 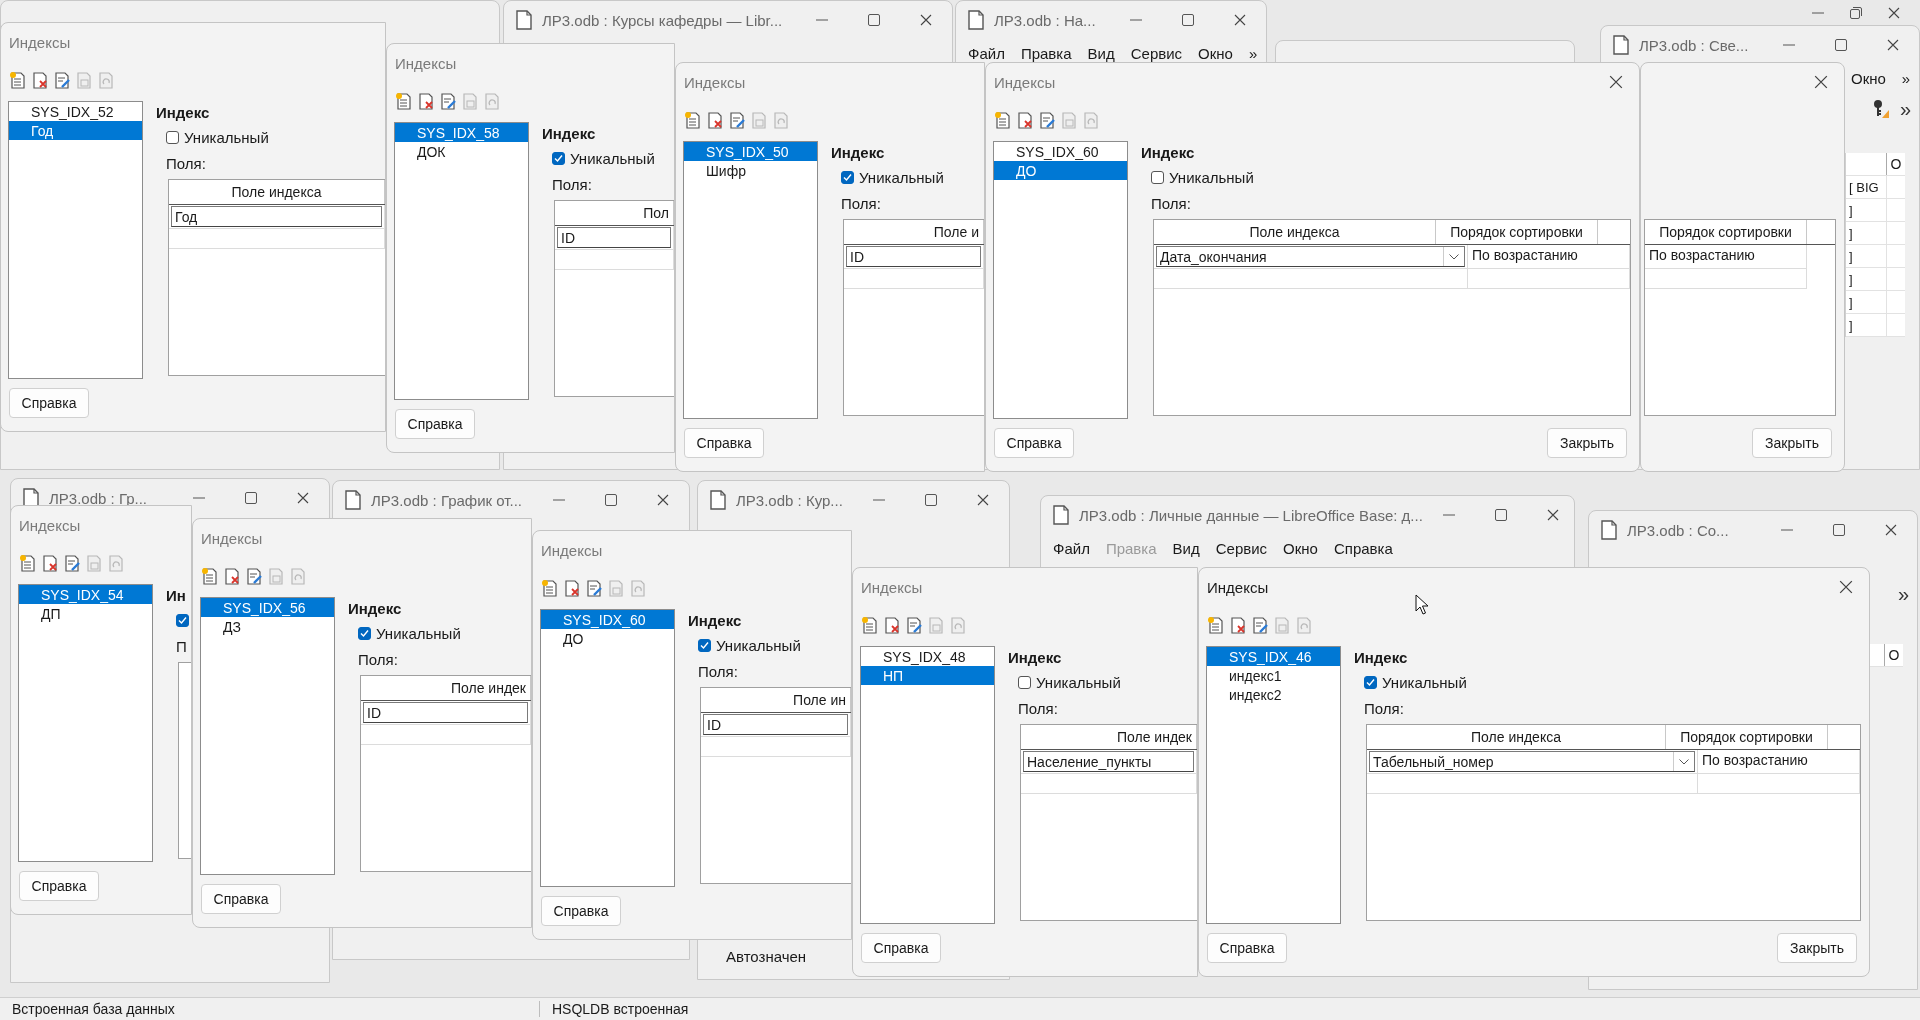 What do you see at coordinates (1310, 256) in the screenshot?
I see `dropdown-field: Дата_окончания` at bounding box center [1310, 256].